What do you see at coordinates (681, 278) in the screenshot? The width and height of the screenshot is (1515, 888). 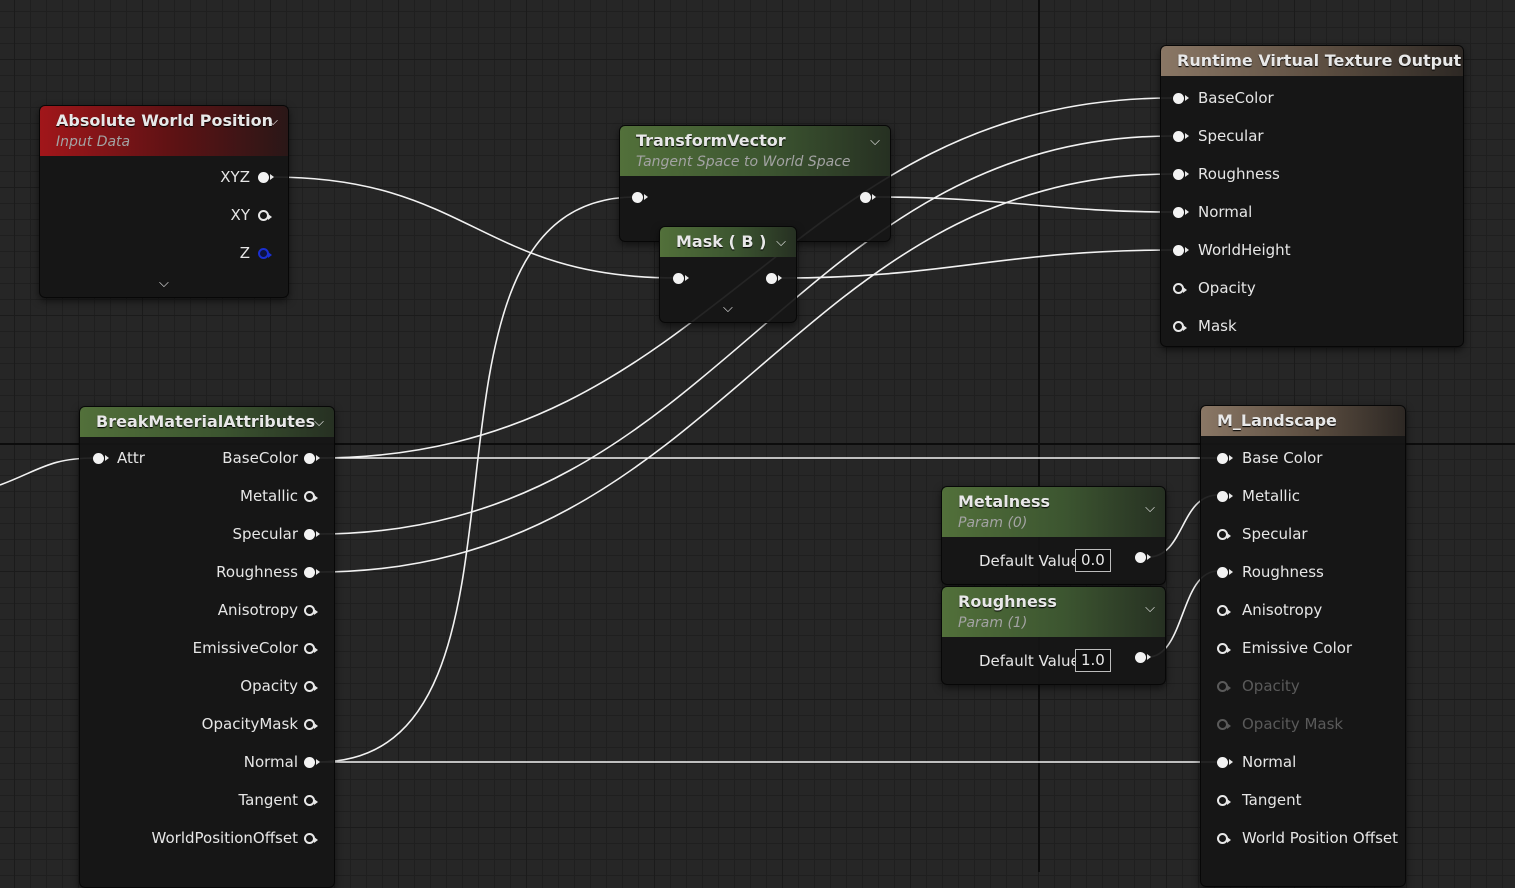 I see `pin-mask-input` at bounding box center [681, 278].